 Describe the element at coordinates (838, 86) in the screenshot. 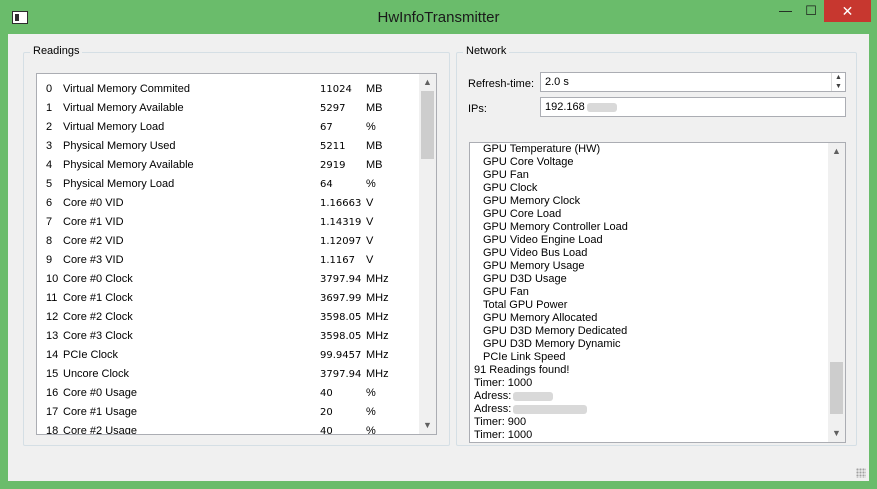

I see `spin-down-icon: ▼` at that location.